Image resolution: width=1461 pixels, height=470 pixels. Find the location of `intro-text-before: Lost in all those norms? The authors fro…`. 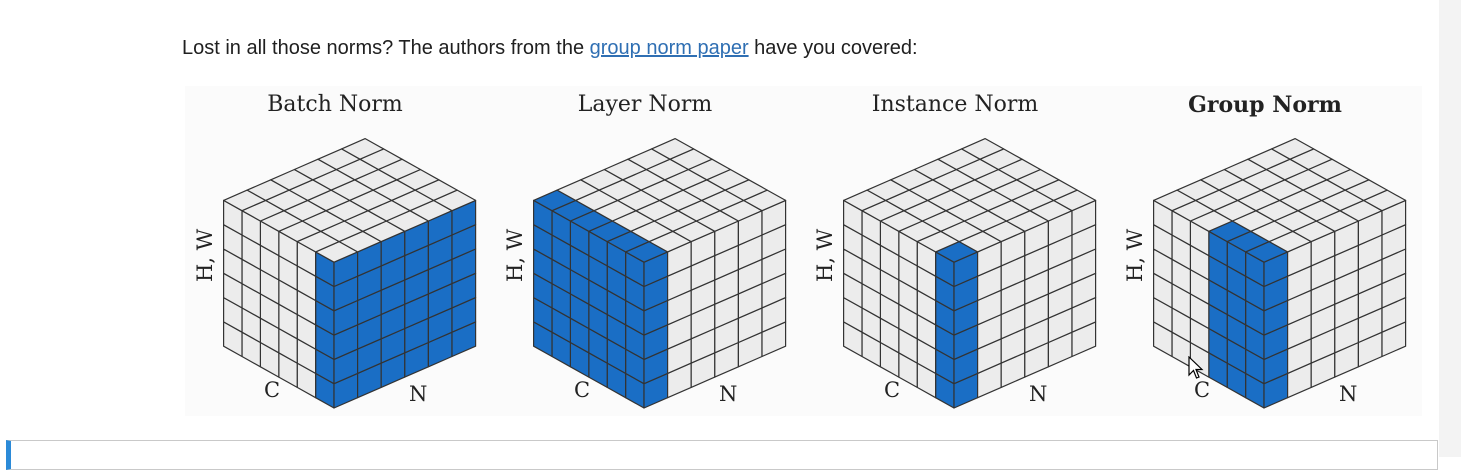

intro-text-before: Lost in all those norms? The authors fro… is located at coordinates (386, 48).